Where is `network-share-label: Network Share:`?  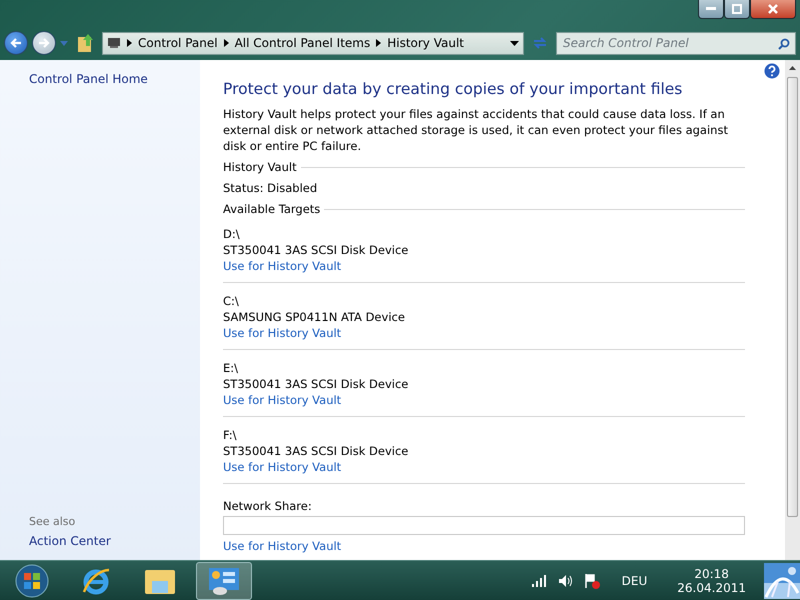
network-share-label: Network Share: is located at coordinates (268, 506).